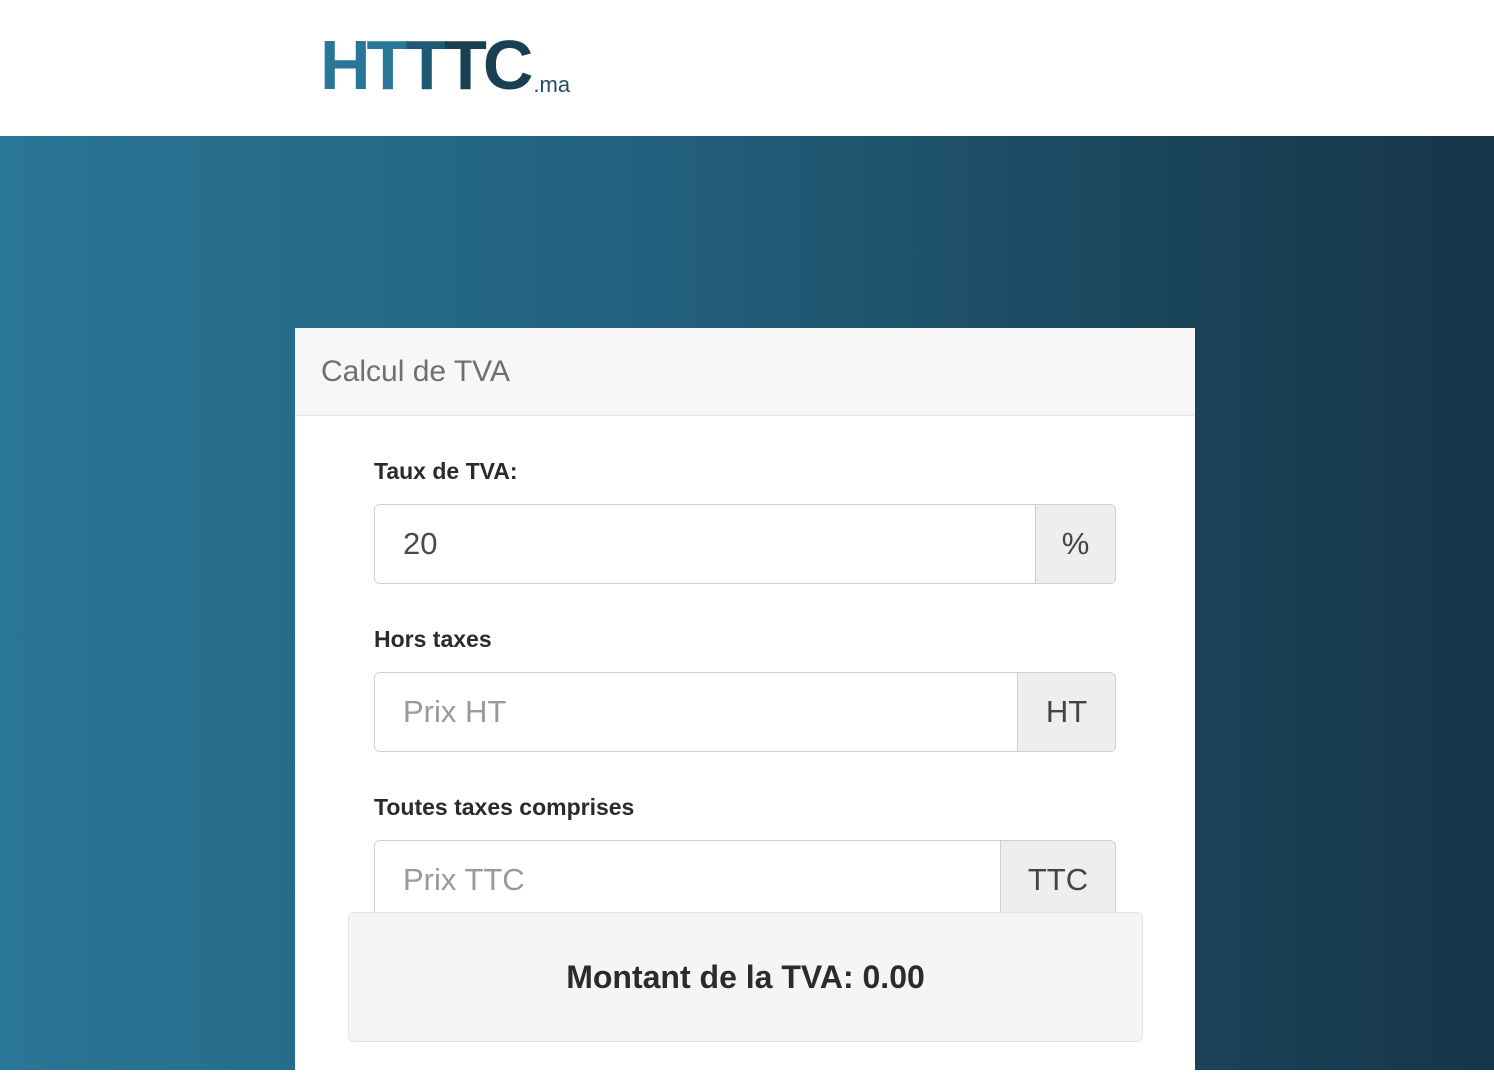  Describe the element at coordinates (504, 807) in the screenshot. I see `ttc-price-label: Toutes taxes comprises` at that location.